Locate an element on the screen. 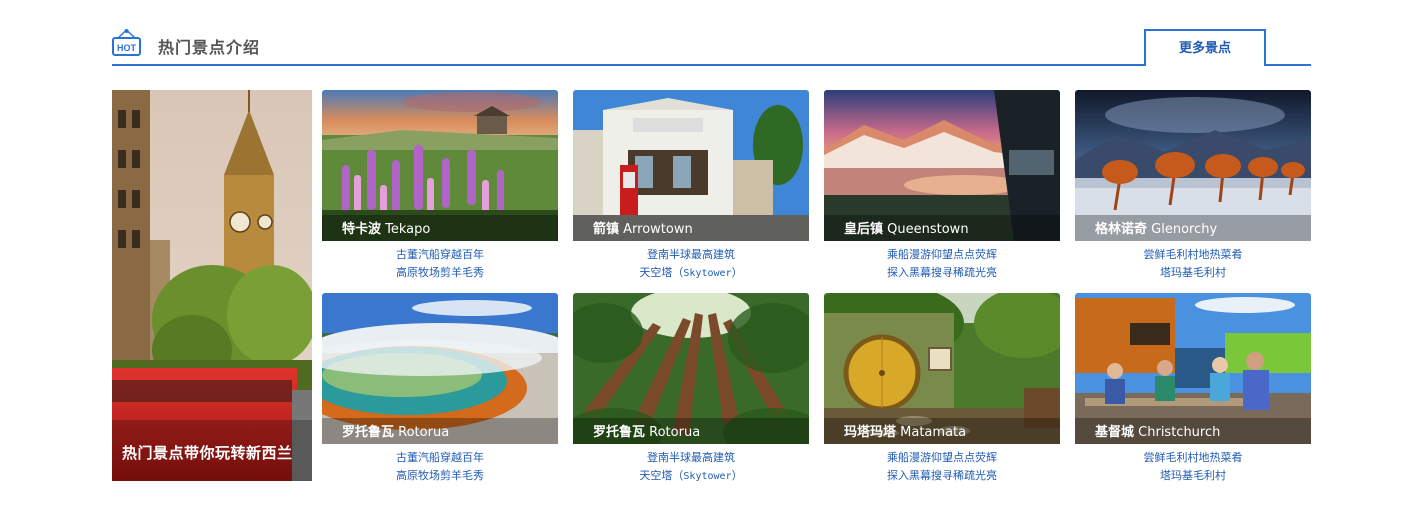  attraction-card: 格林诺奇 Glenorchy 尝鲜毛利村地热菜肴 塔玛基毛利村 is located at coordinates (1193, 186).